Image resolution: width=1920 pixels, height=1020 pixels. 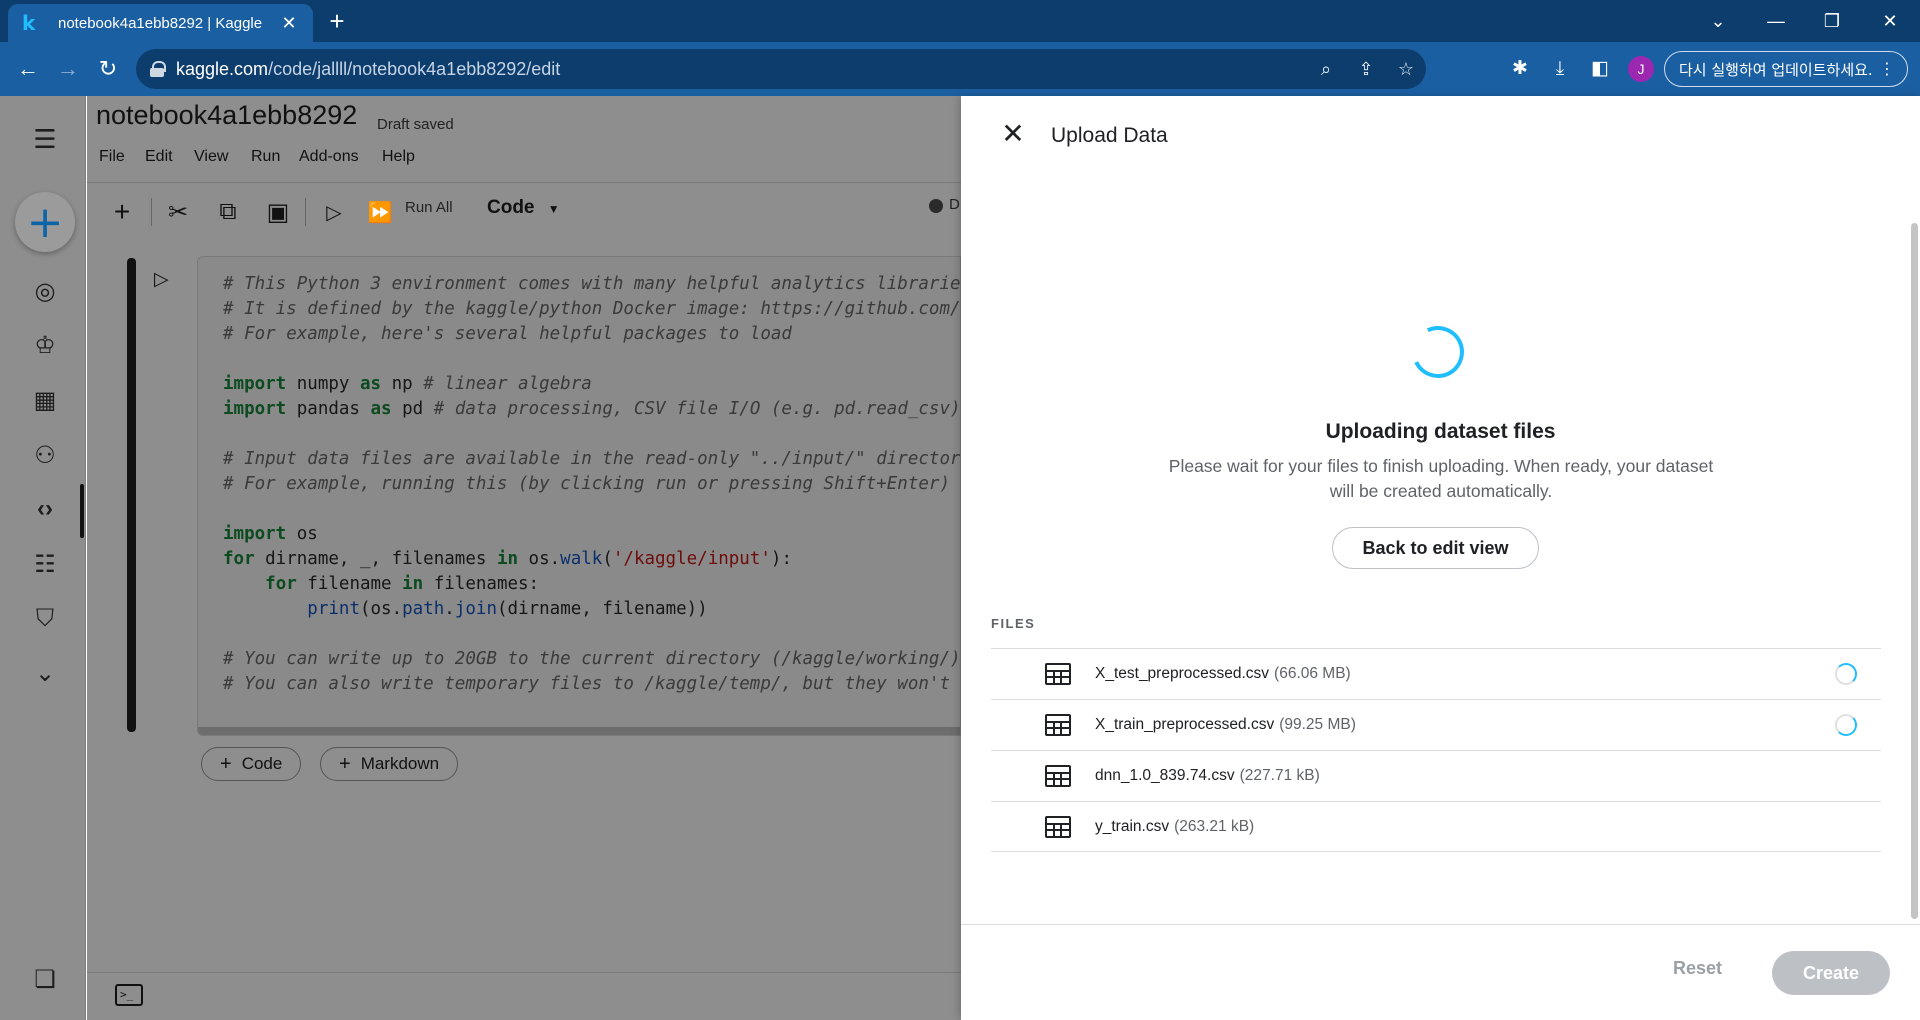 I want to click on tab-search-chevron-icon: ⌄, so click(x=1718, y=21).